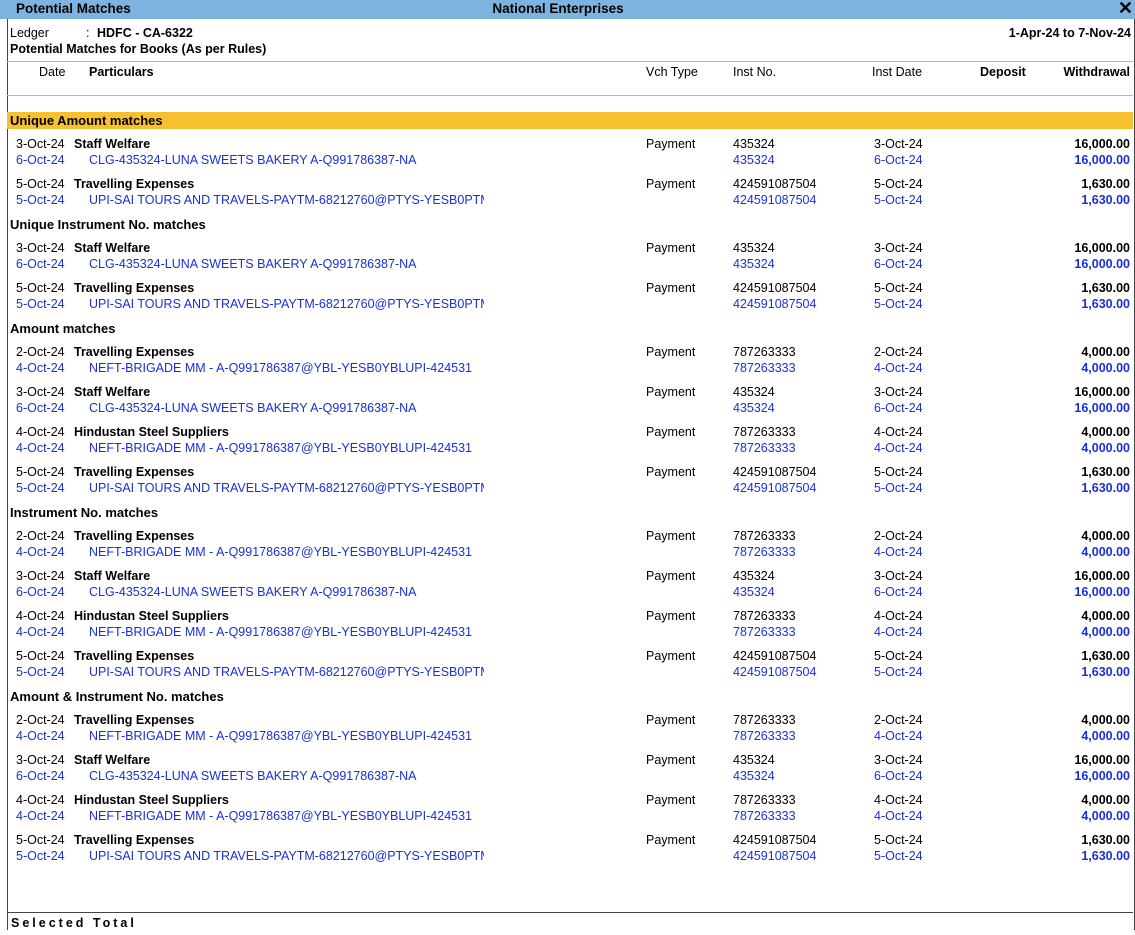 This screenshot has height=935, width=1135. I want to click on column-divider, so click(570, 95).